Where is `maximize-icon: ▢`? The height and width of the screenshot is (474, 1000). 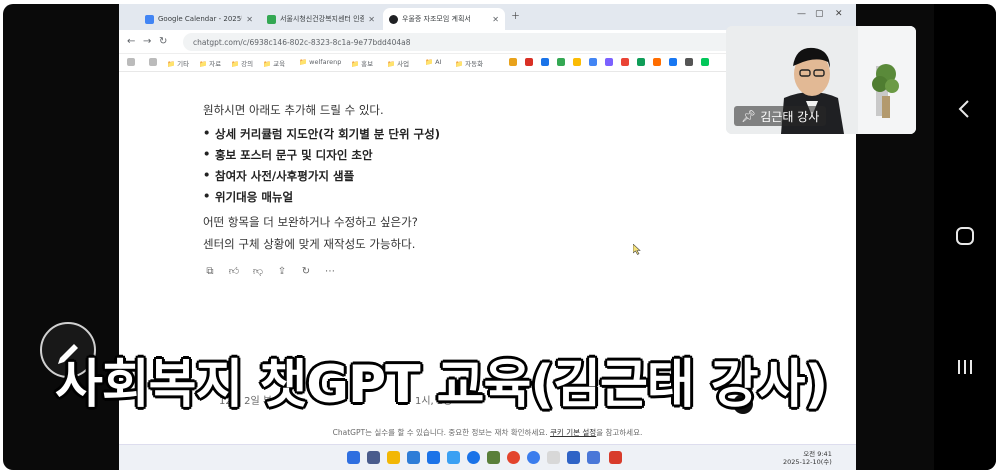 maximize-icon: ▢ is located at coordinates (819, 14).